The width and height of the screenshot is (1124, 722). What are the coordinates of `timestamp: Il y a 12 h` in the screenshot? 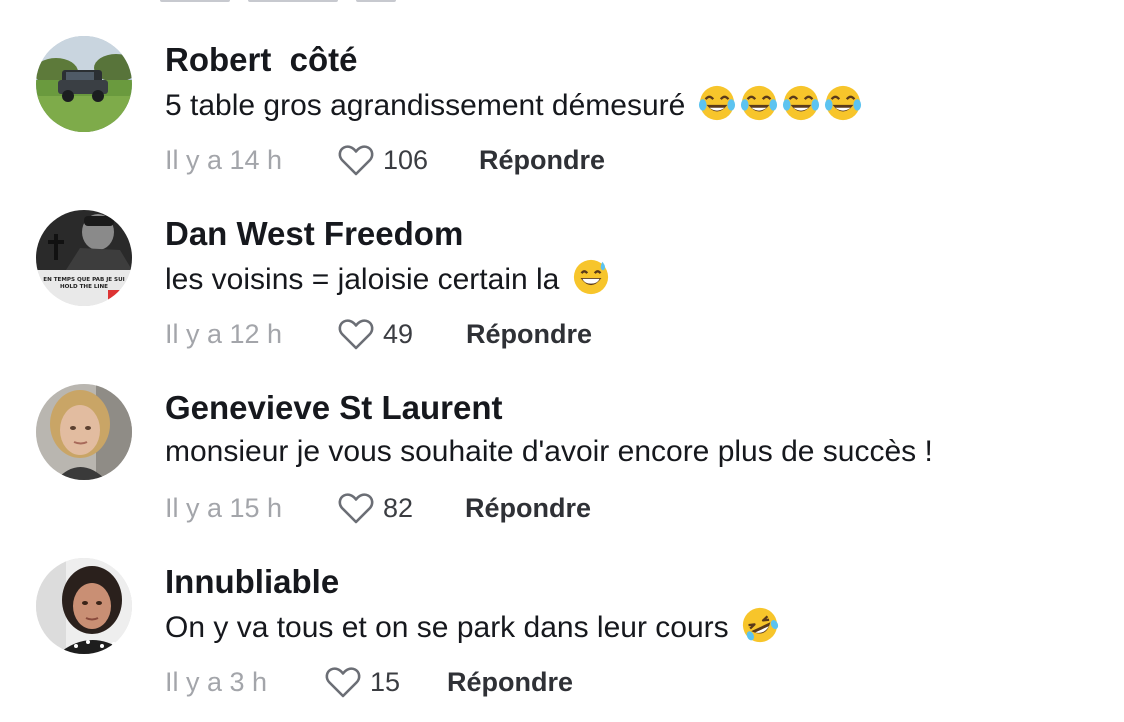 It's located at (224, 333).